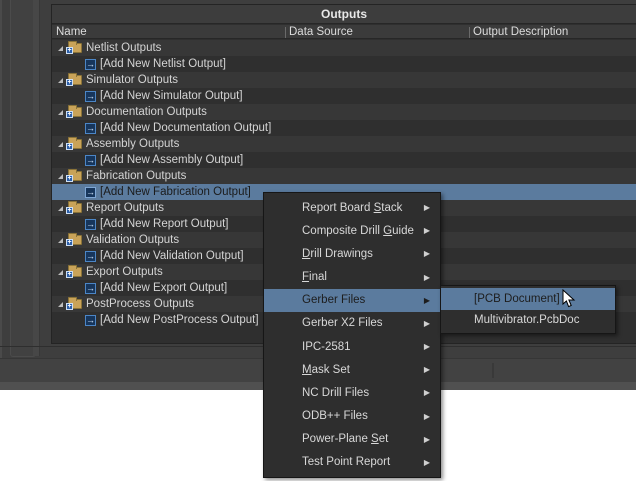 Image resolution: width=636 pixels, height=481 pixels. I want to click on menu-item-composite-drill-guide: Composite Drill Guide ▶, so click(352, 230).